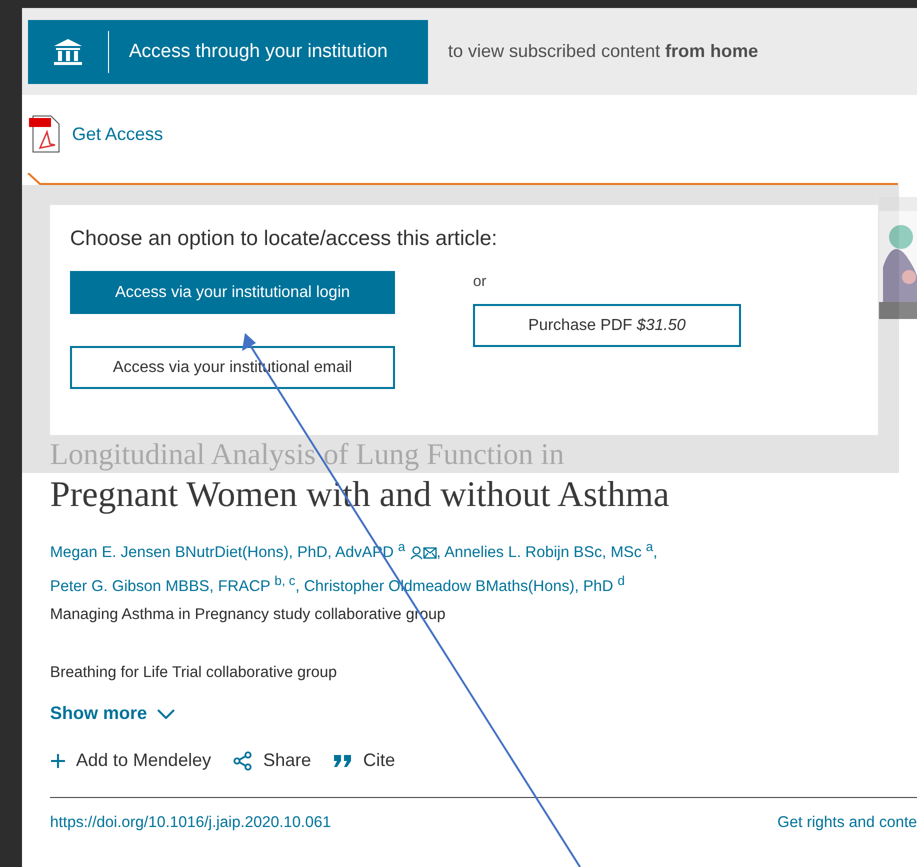 This screenshot has height=867, width=917. I want to click on author-link: Annelies L. Robijn BSc, MSc $^{a}$,, so click(551, 553).